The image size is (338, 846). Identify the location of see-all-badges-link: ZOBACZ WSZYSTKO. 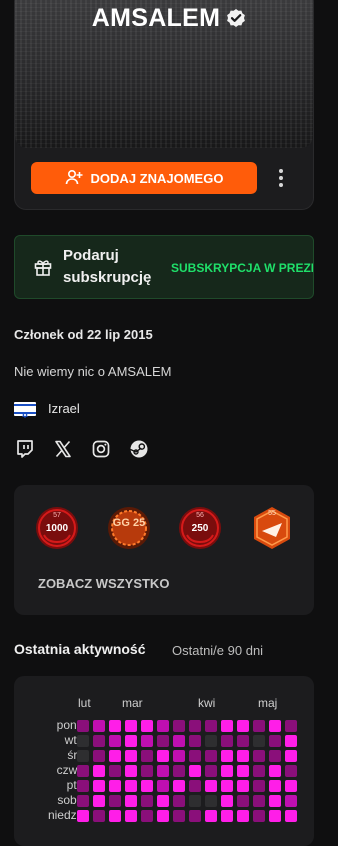
(103, 583).